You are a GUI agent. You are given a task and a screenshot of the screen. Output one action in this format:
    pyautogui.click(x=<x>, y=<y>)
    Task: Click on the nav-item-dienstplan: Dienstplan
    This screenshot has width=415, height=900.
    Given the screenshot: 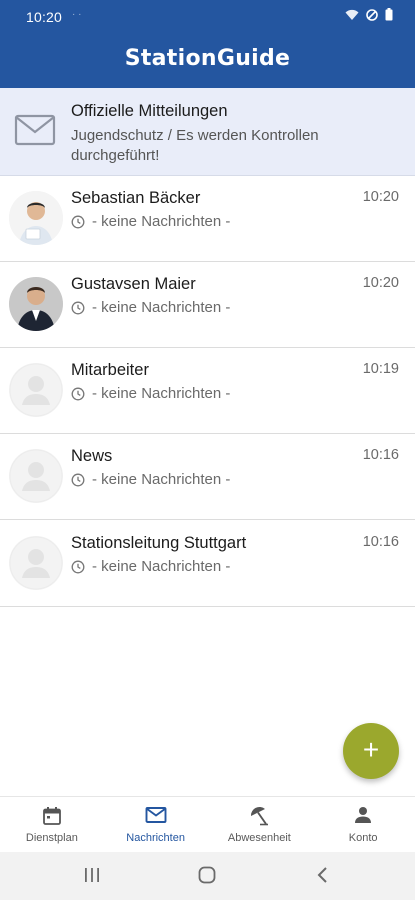 What is the action you would take?
    pyautogui.click(x=52, y=824)
    